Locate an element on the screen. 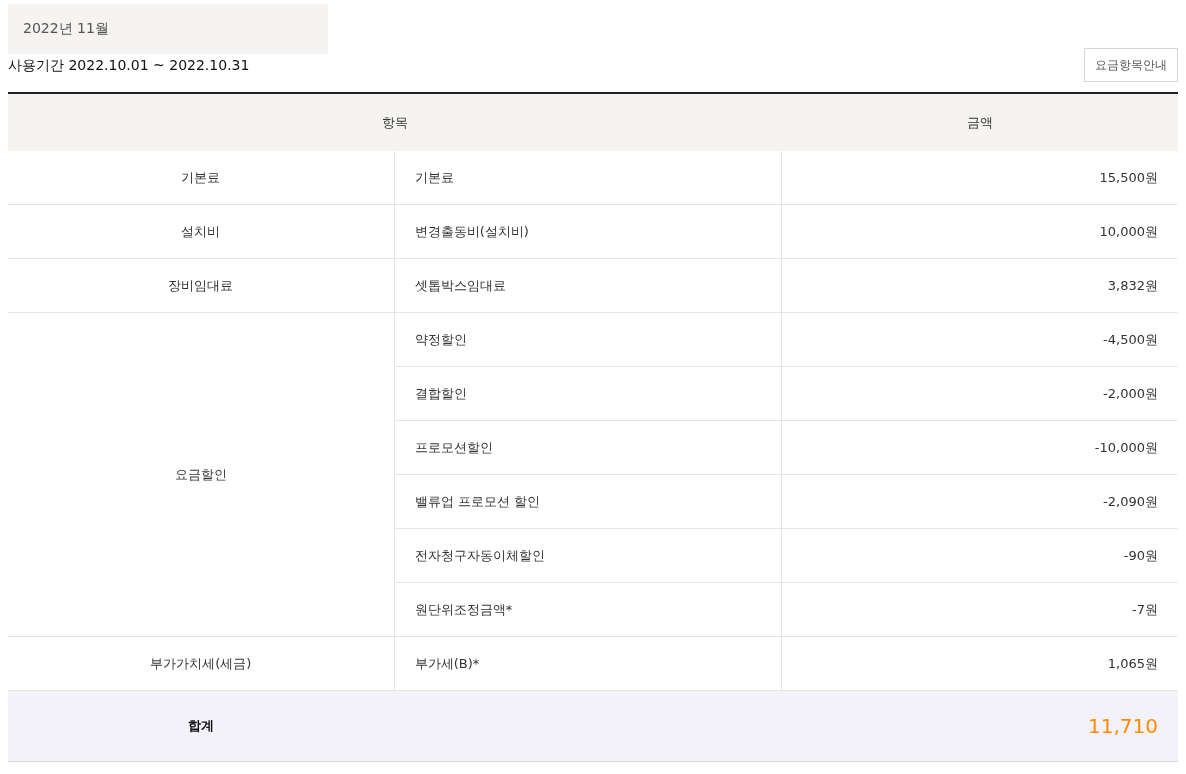 The width and height of the screenshot is (1186, 774). item-cell: 셋톱박스임대료 is located at coordinates (587, 285).